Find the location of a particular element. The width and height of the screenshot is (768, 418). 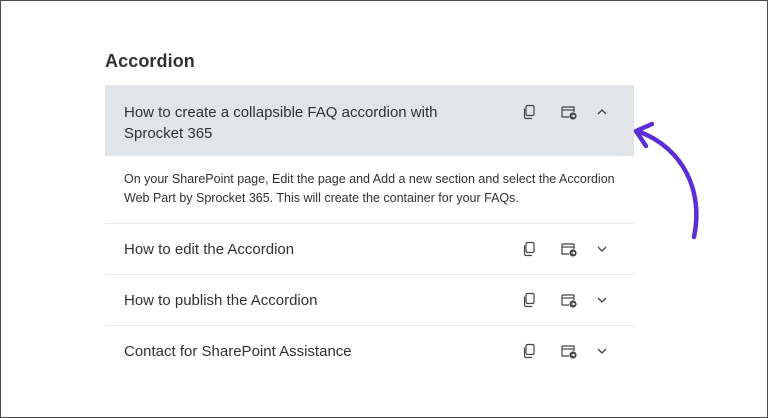

accordion-item-header: How to edit the Accordion is located at coordinates (369, 249).